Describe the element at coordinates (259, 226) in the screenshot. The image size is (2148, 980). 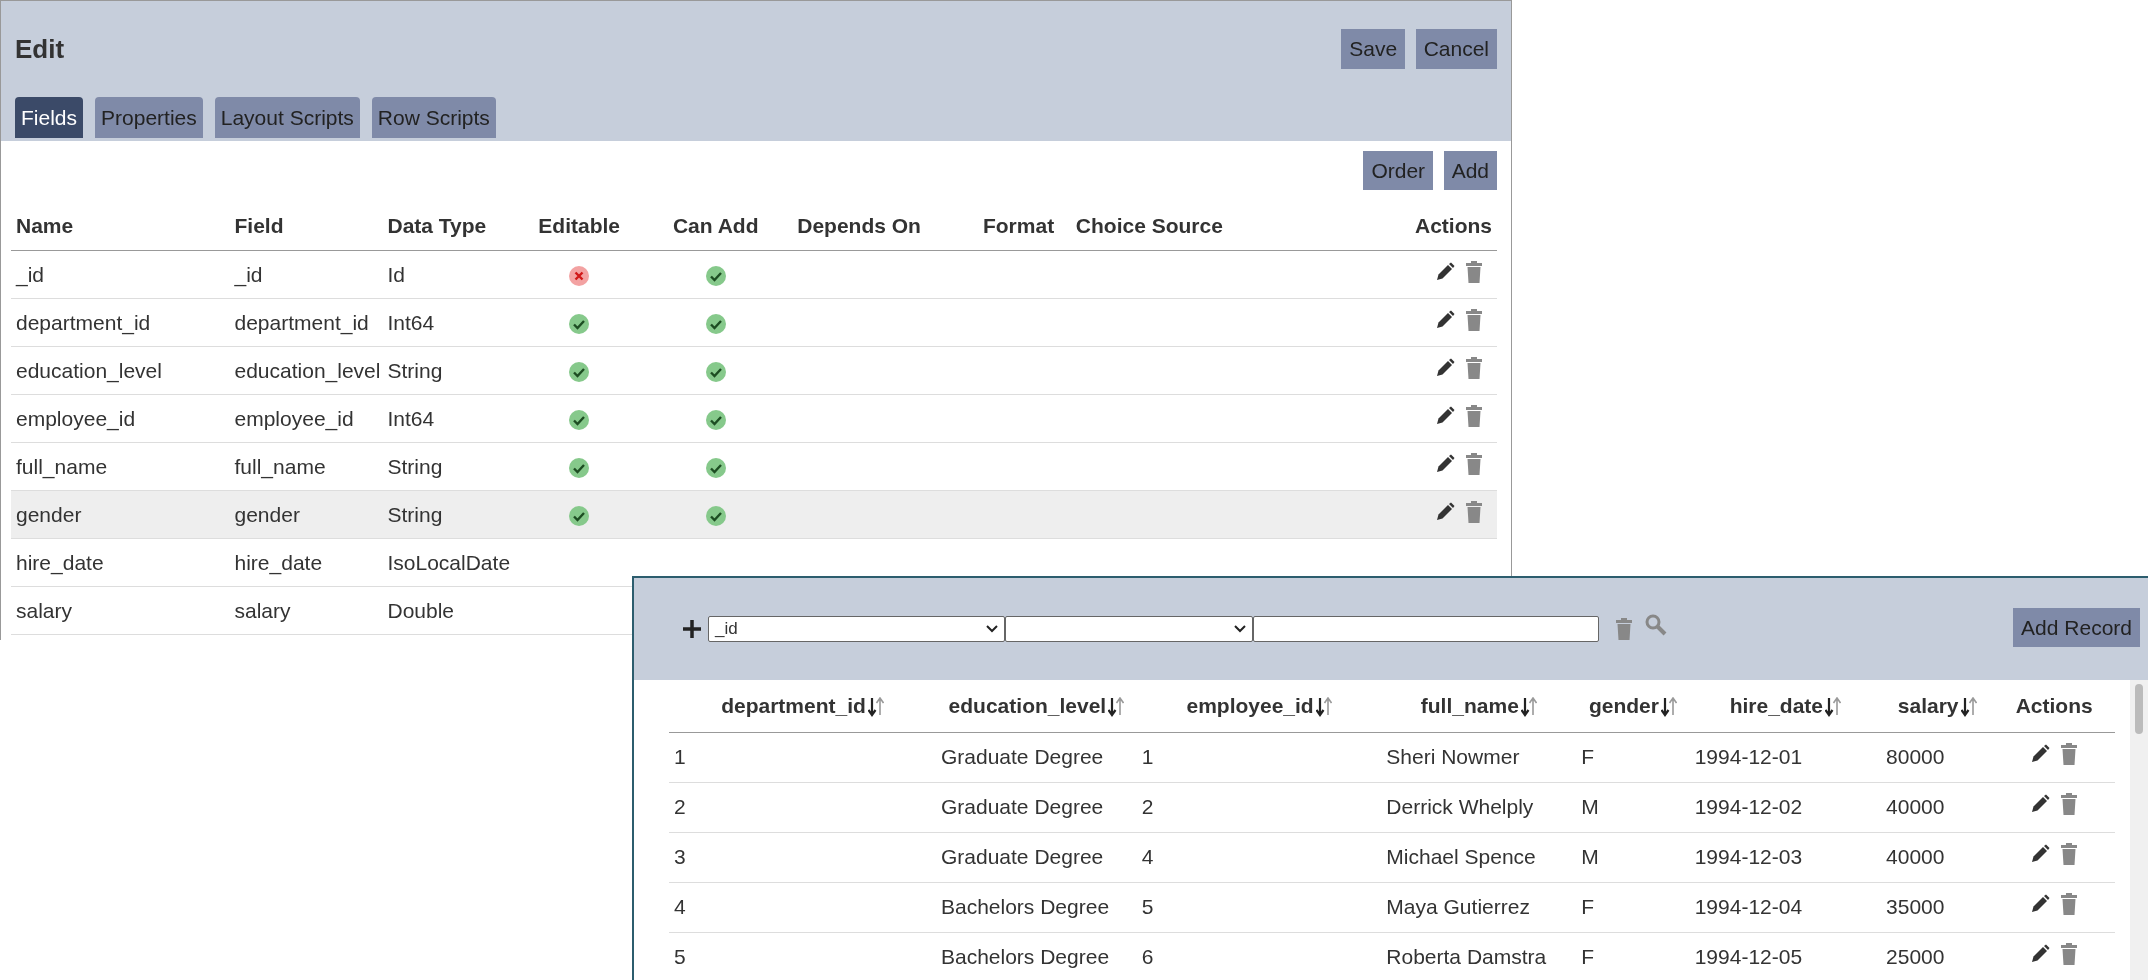
I see `column-header: Field` at that location.